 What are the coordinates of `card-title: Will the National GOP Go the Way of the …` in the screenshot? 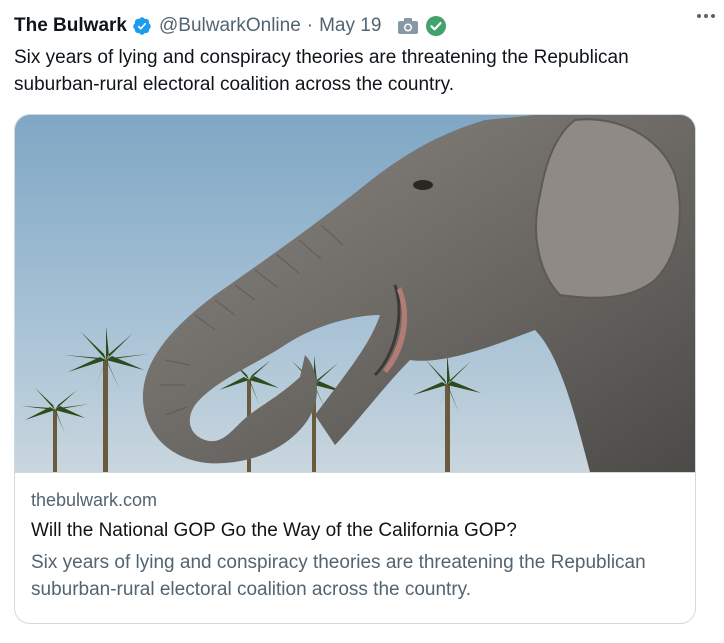 It's located at (356, 531).